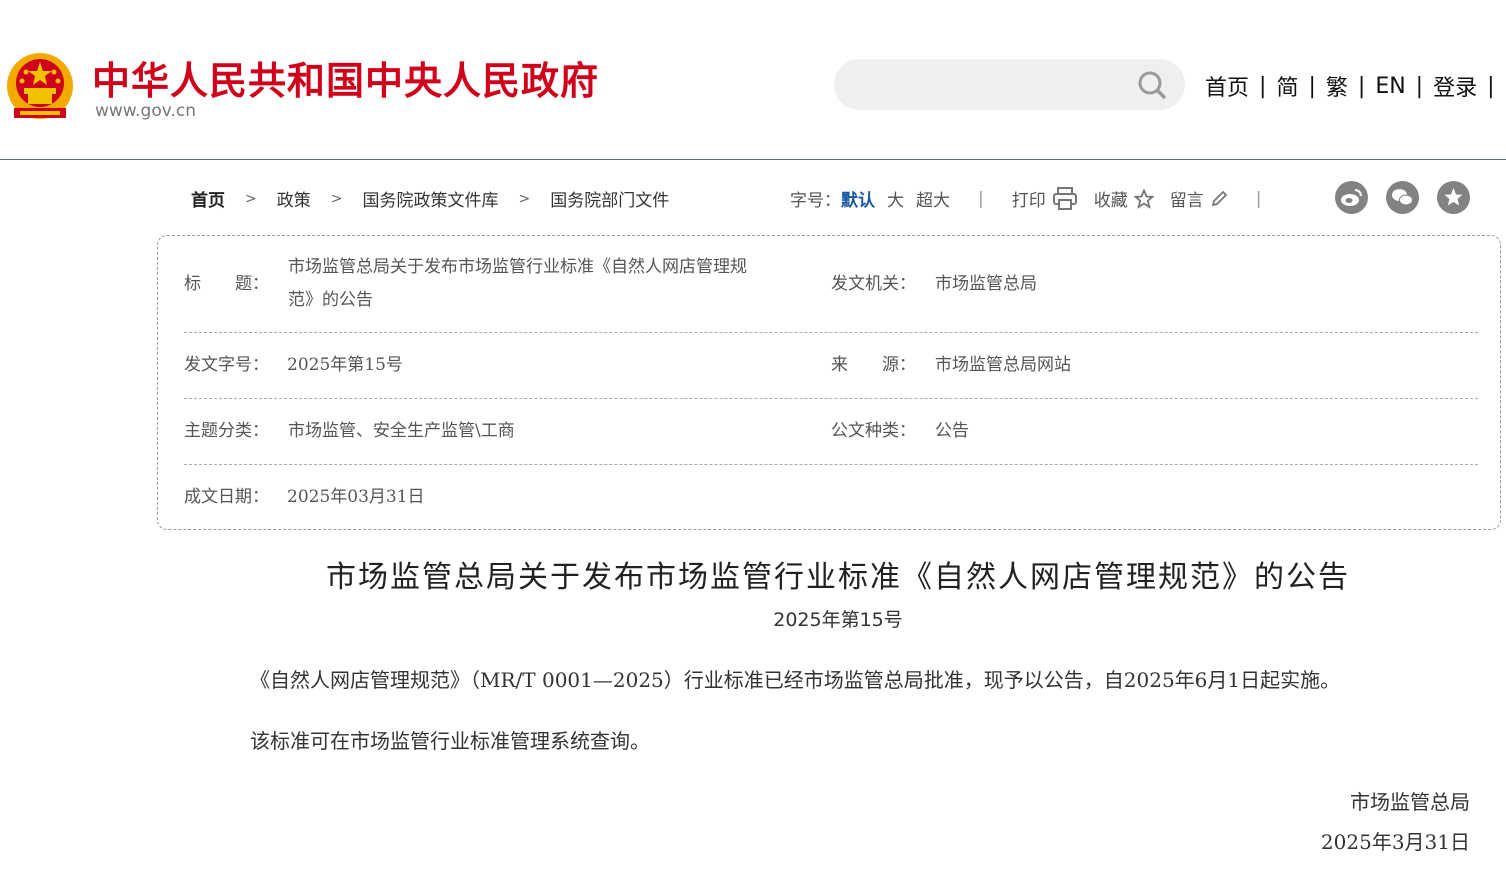 This screenshot has height=888, width=1506. What do you see at coordinates (226, 284) in the screenshot?
I see `title-label: 标 题：` at bounding box center [226, 284].